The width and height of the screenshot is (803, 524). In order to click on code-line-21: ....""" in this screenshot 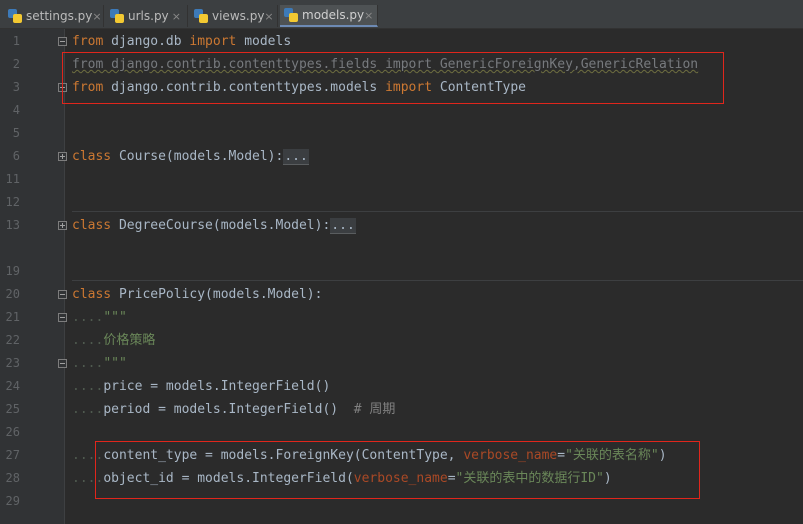, I will do `click(99, 317)`.